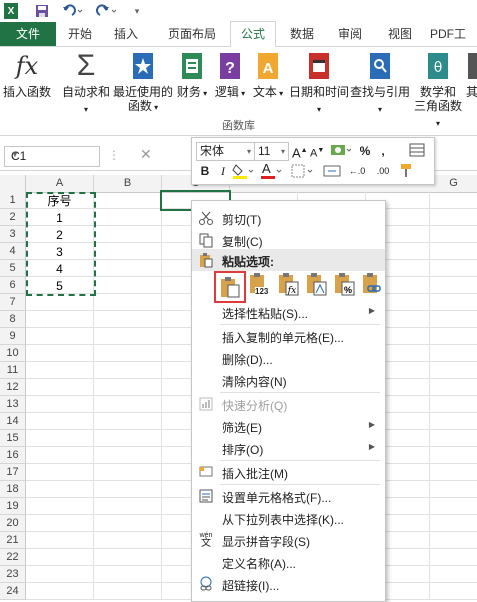 The height and width of the screenshot is (602, 477). I want to click on paste-icon, so click(206, 260).